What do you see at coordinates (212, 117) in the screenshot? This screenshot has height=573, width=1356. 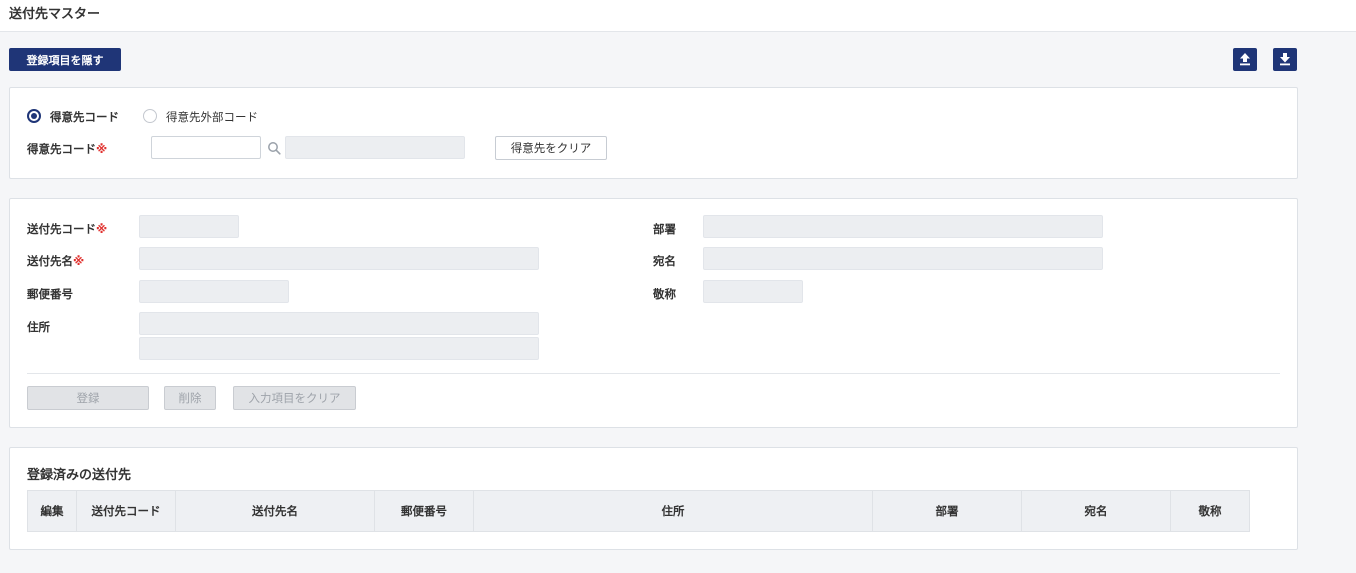 I see `radio-external-code-label: 得意先外部コード` at bounding box center [212, 117].